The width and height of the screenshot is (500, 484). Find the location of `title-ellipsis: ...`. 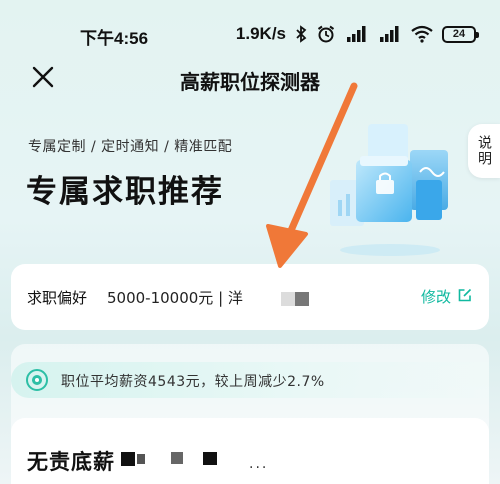

title-ellipsis: ... is located at coordinates (259, 464).